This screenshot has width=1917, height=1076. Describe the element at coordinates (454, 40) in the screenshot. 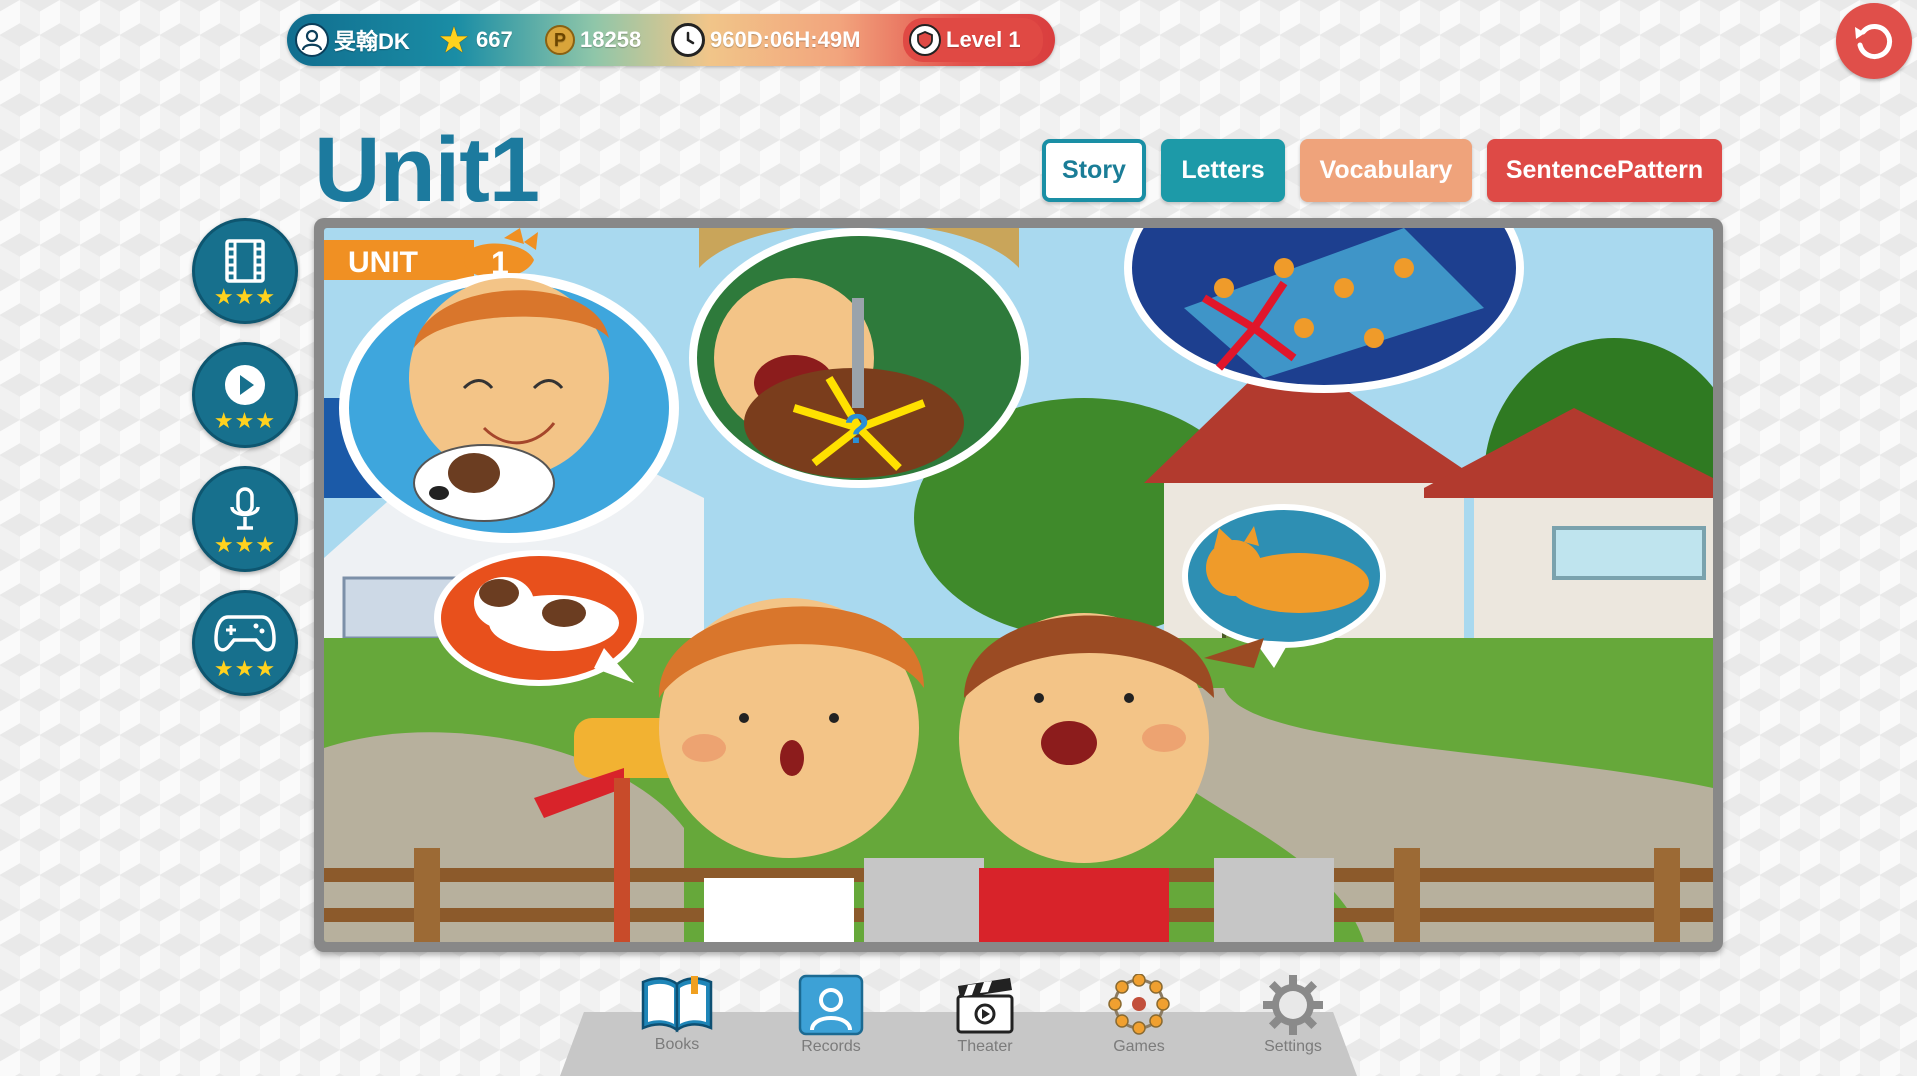

I see `star-icon: ★` at that location.